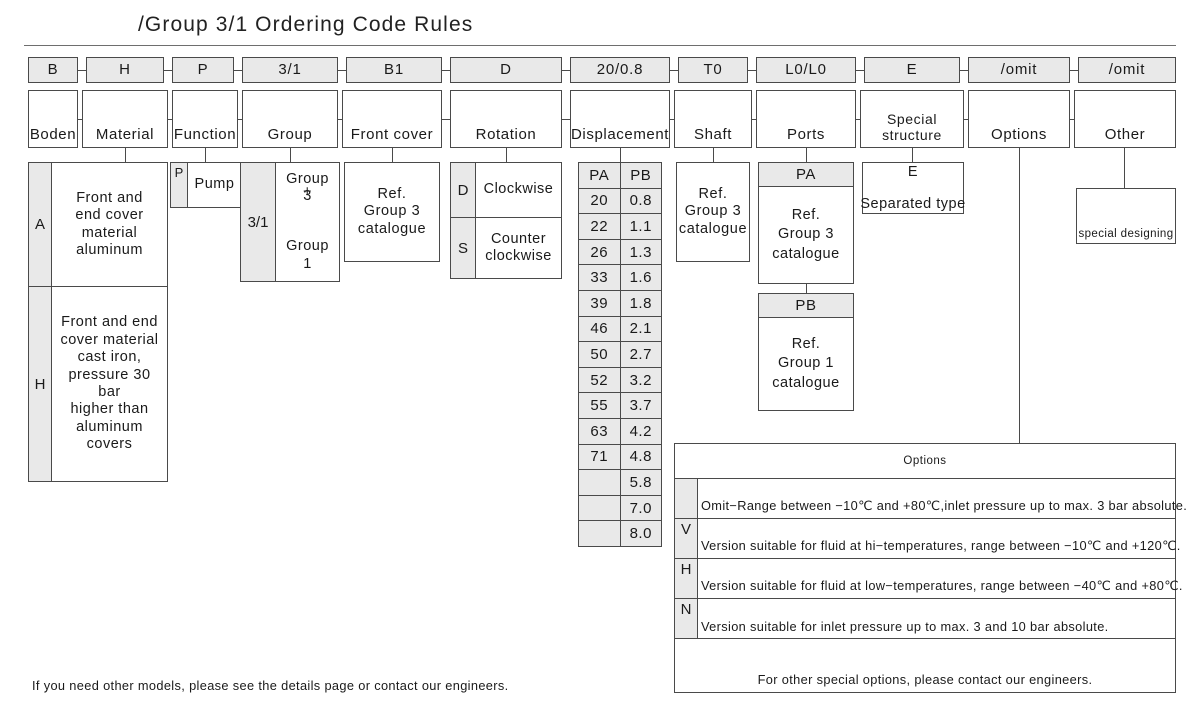 The width and height of the screenshot is (1200, 722). Describe the element at coordinates (806, 234) in the screenshot. I see `ports-body-pa: Ref. Group 3 catalogue` at that location.